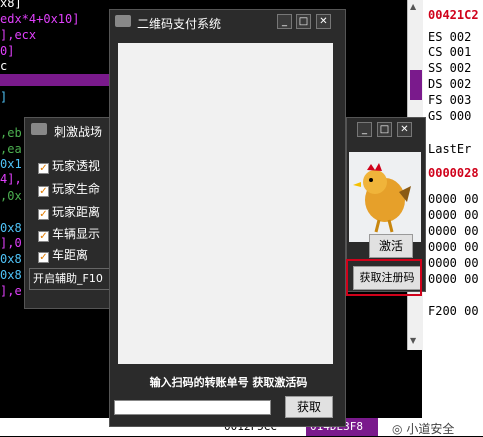  I want to click on asm-line: ,0x, so click(11, 196).